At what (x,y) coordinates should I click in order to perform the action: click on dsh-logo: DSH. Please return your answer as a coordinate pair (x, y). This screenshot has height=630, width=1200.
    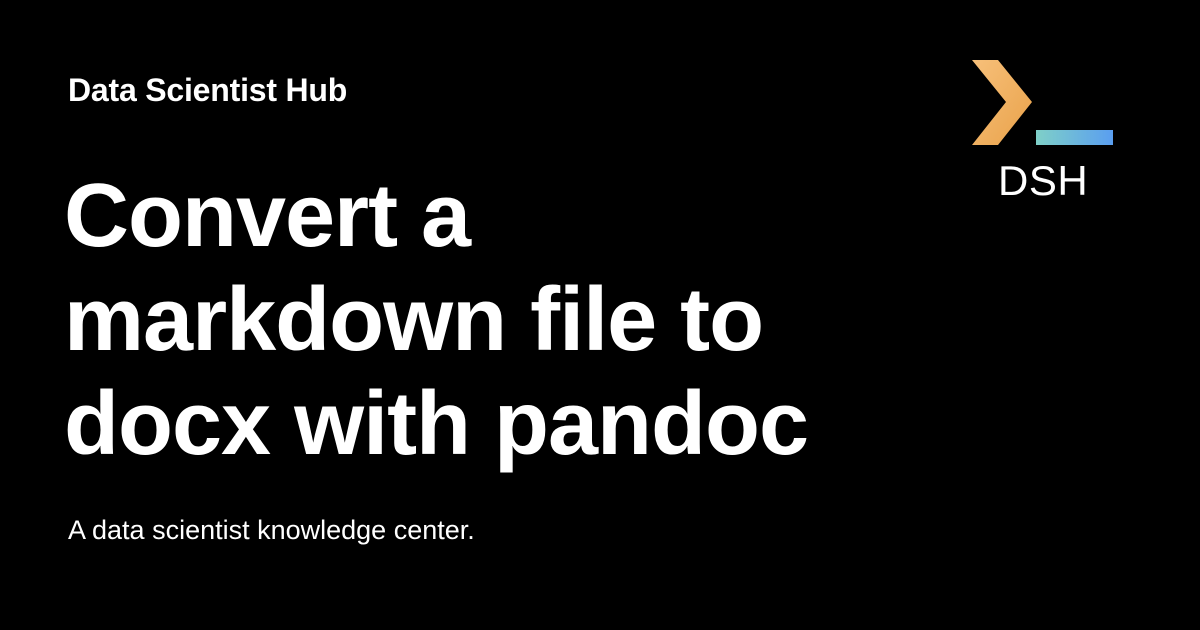
    Looking at the image, I should click on (1044, 131).